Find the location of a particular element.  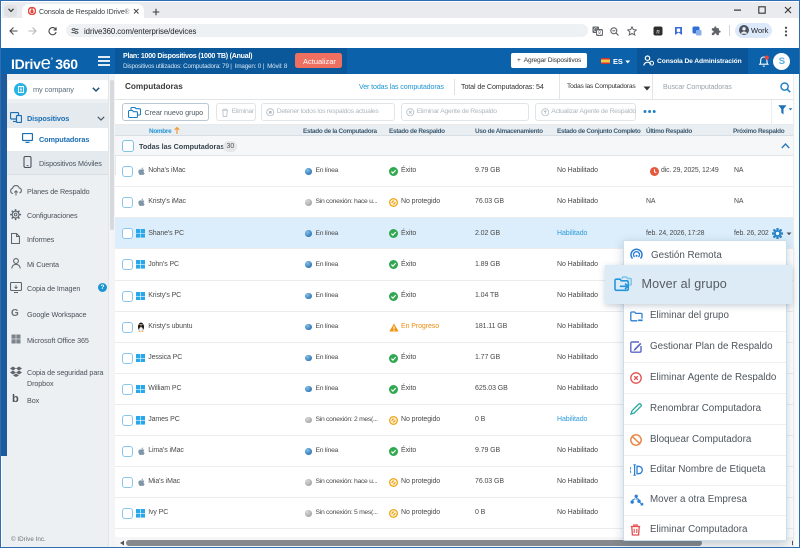

svg-text: n is located at coordinates (658, 32).